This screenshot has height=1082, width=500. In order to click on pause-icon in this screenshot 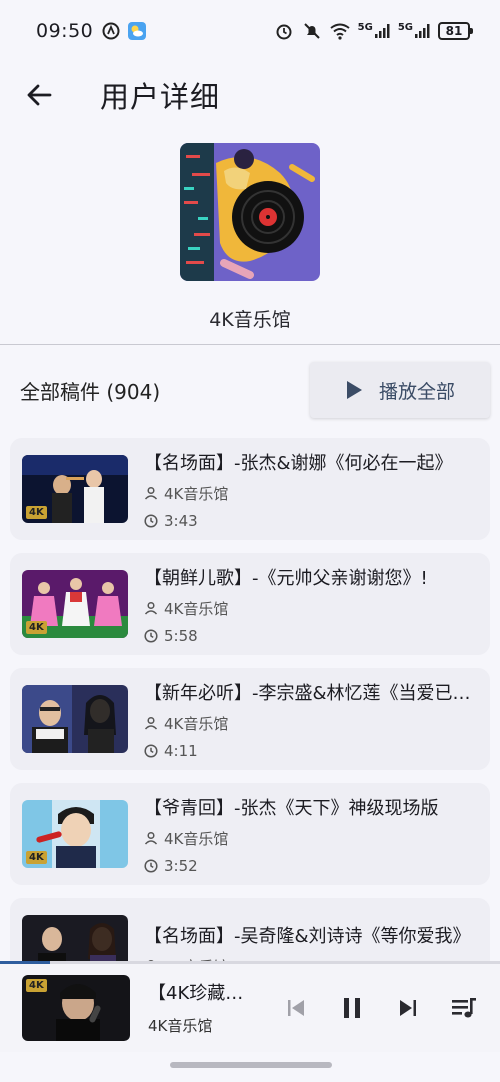, I will do `click(352, 1007)`.